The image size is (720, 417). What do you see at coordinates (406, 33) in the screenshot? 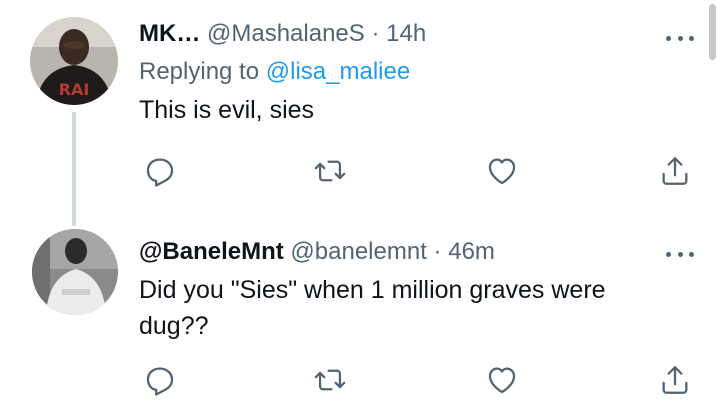
I see `timestamp: 14h` at bounding box center [406, 33].